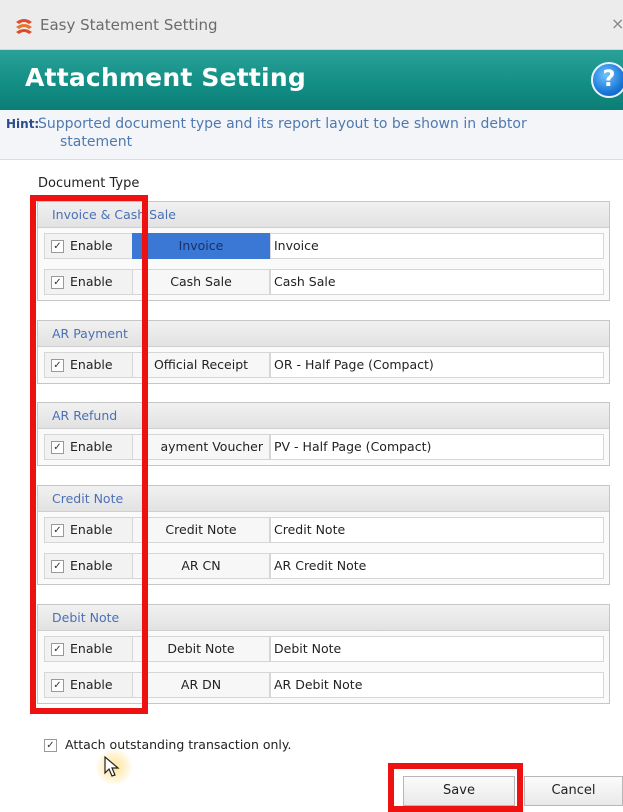 Image resolution: width=623 pixels, height=812 pixels. I want to click on window-titlebar: Easy Statement Setting ×, so click(311, 25).